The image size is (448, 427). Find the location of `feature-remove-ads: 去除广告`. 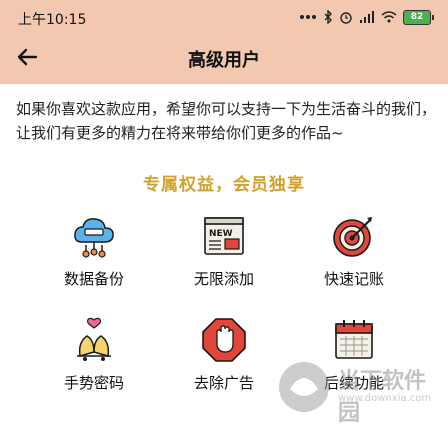

feature-remove-ads: 去除广告 is located at coordinates (224, 354).